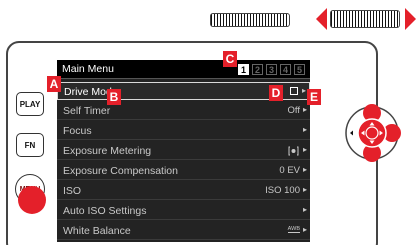  What do you see at coordinates (32, 200) in the screenshot?
I see `press-indicator-dot` at bounding box center [32, 200].